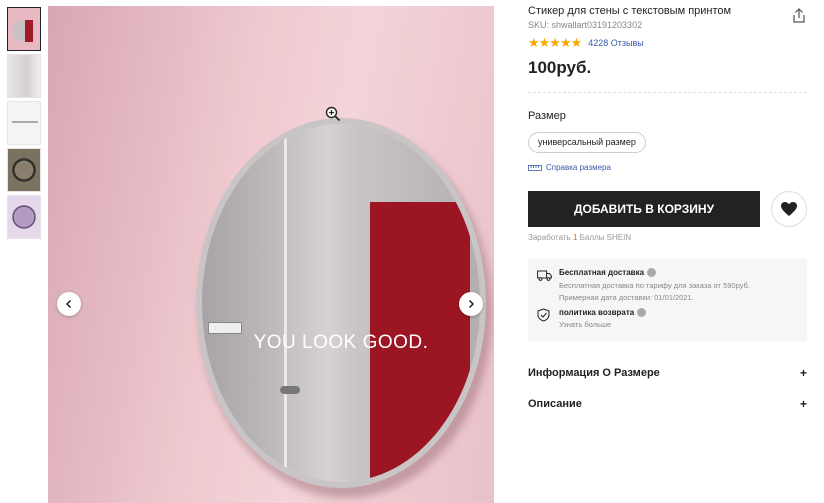  I want to click on product-price: 100руб., so click(560, 67).